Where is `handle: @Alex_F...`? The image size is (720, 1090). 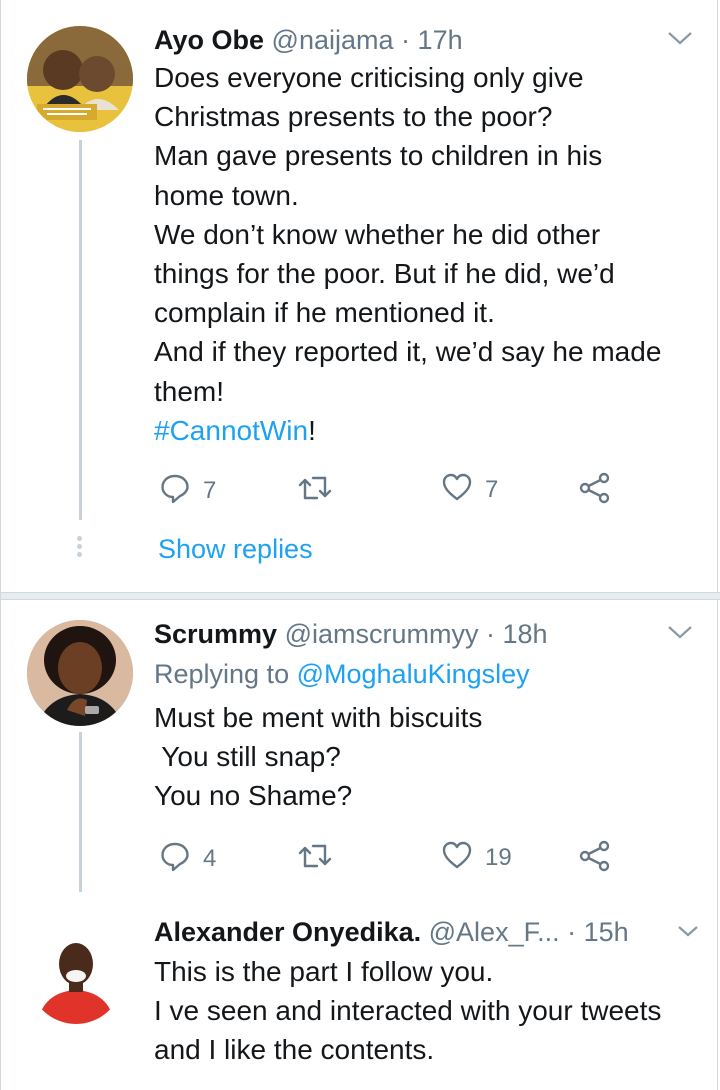
handle: @Alex_F... is located at coordinates (494, 932).